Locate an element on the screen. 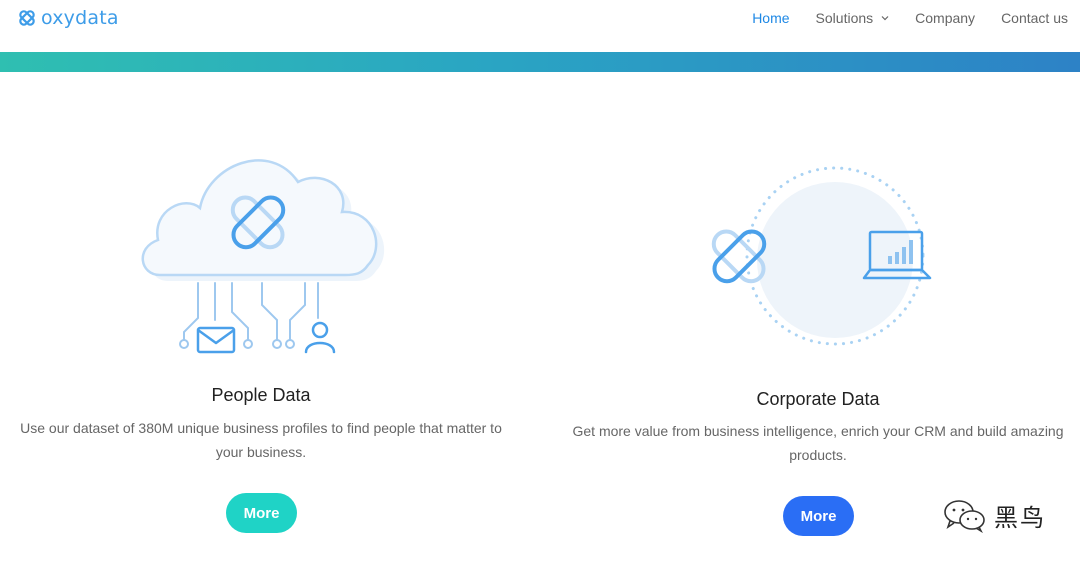 Image resolution: width=1080 pixels, height=562 pixels. people-more-button: More is located at coordinates (261, 513).